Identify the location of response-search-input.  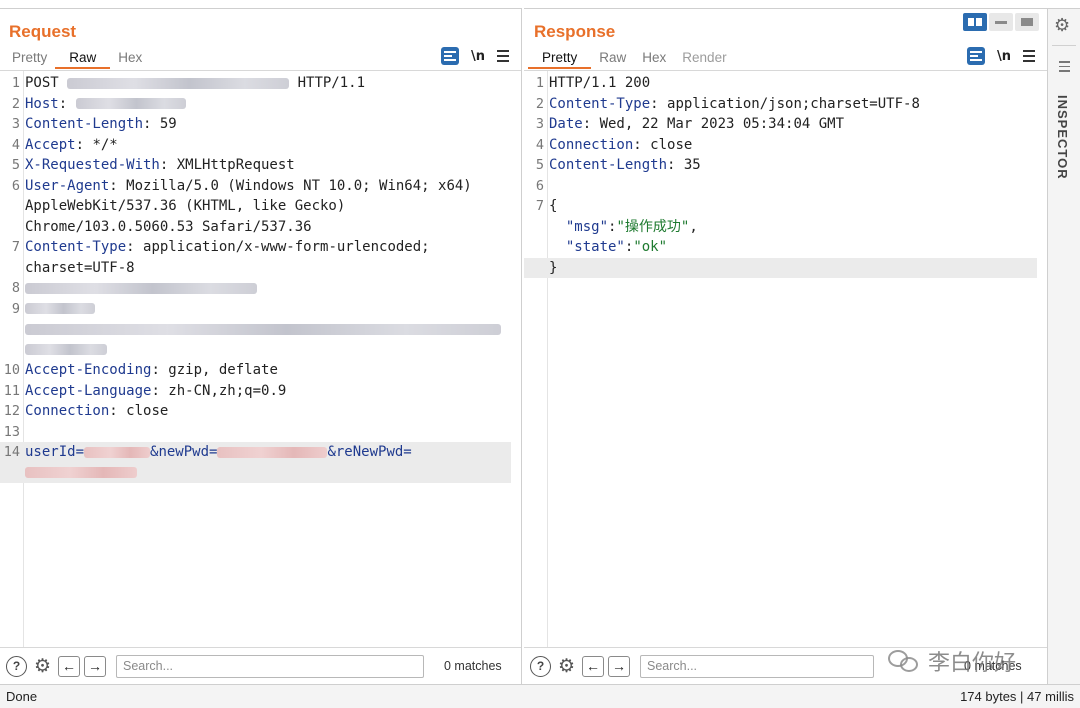
(757, 666).